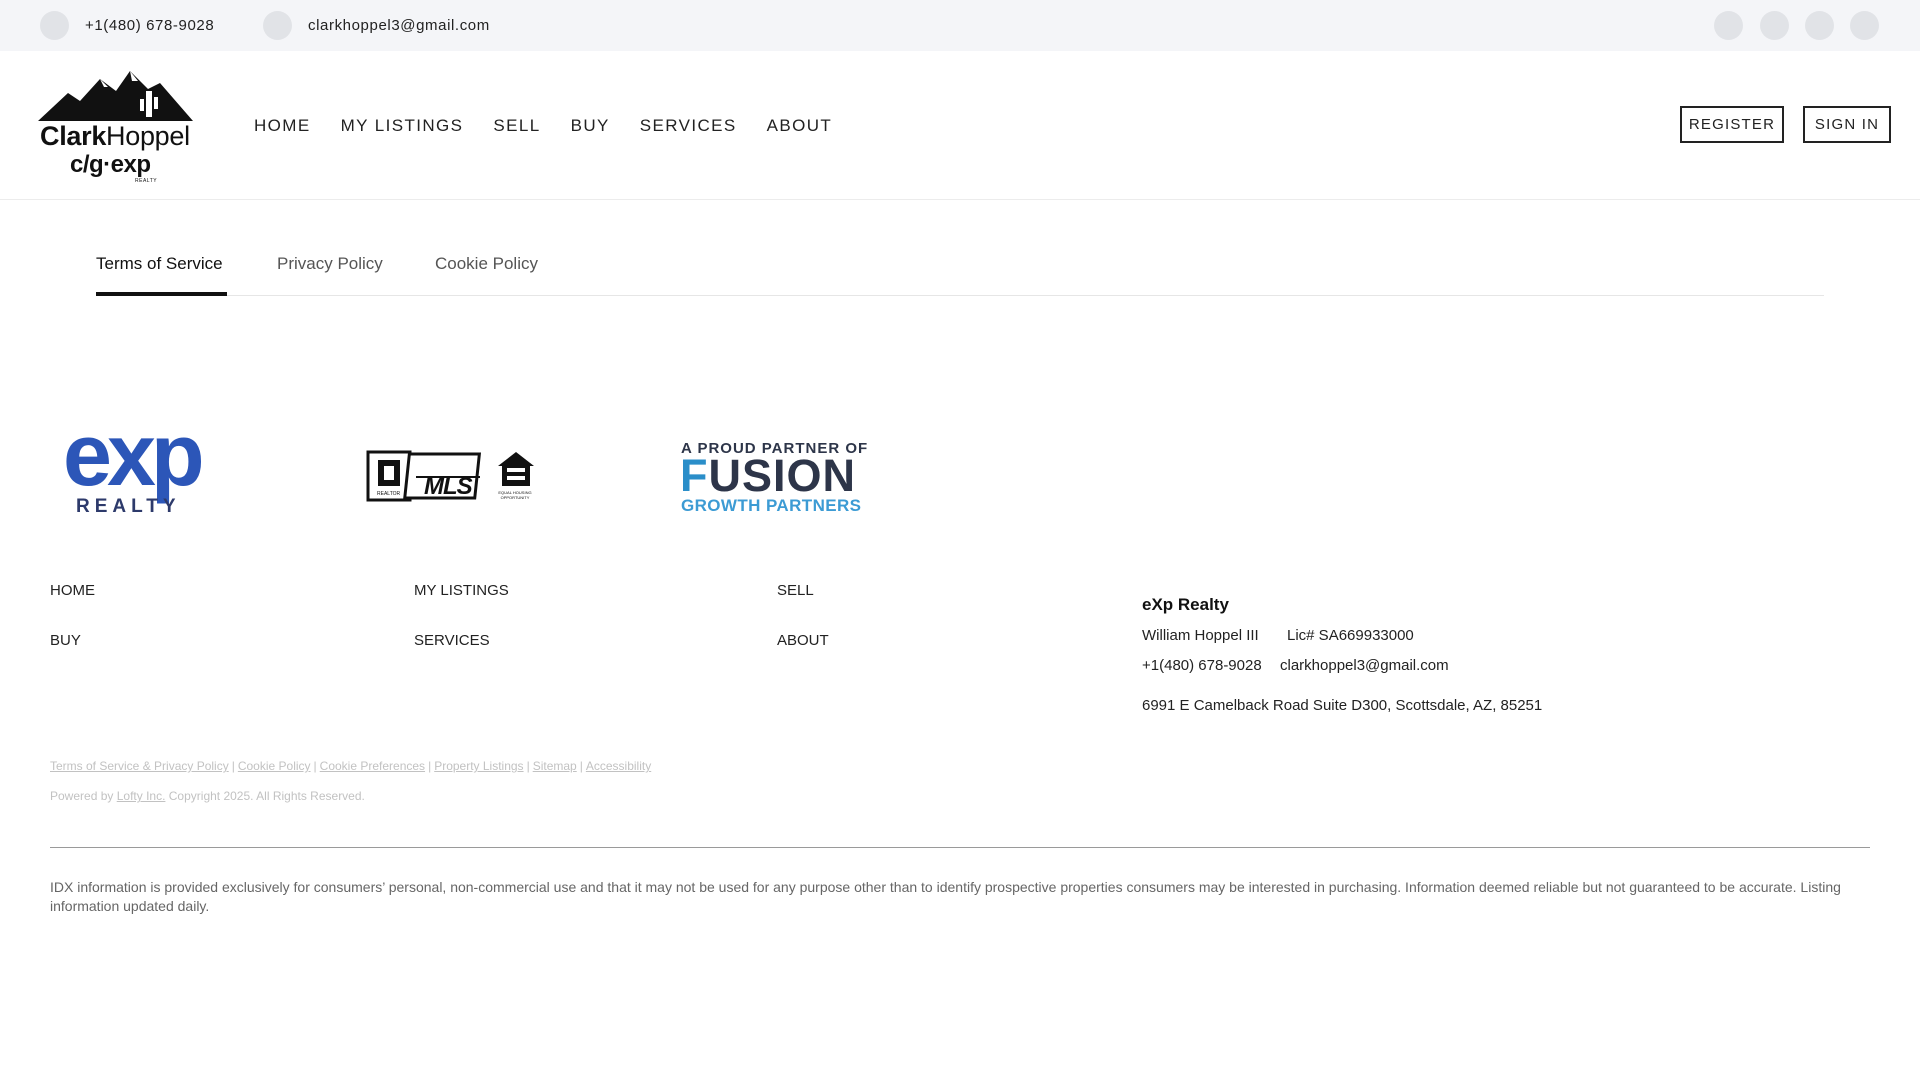 This screenshot has width=1920, height=1080. I want to click on phone-text: +1(480) 678-9028, so click(150, 25).